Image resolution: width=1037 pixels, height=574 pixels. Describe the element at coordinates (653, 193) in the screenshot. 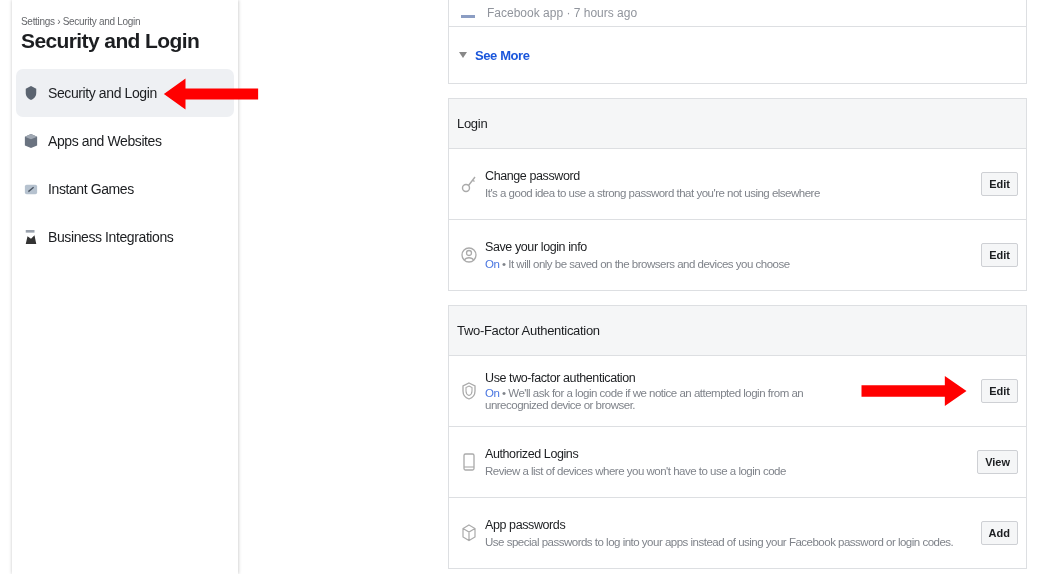

I see `setting-description: It's a good idea to use a strong password that you're not using elsewhere` at that location.